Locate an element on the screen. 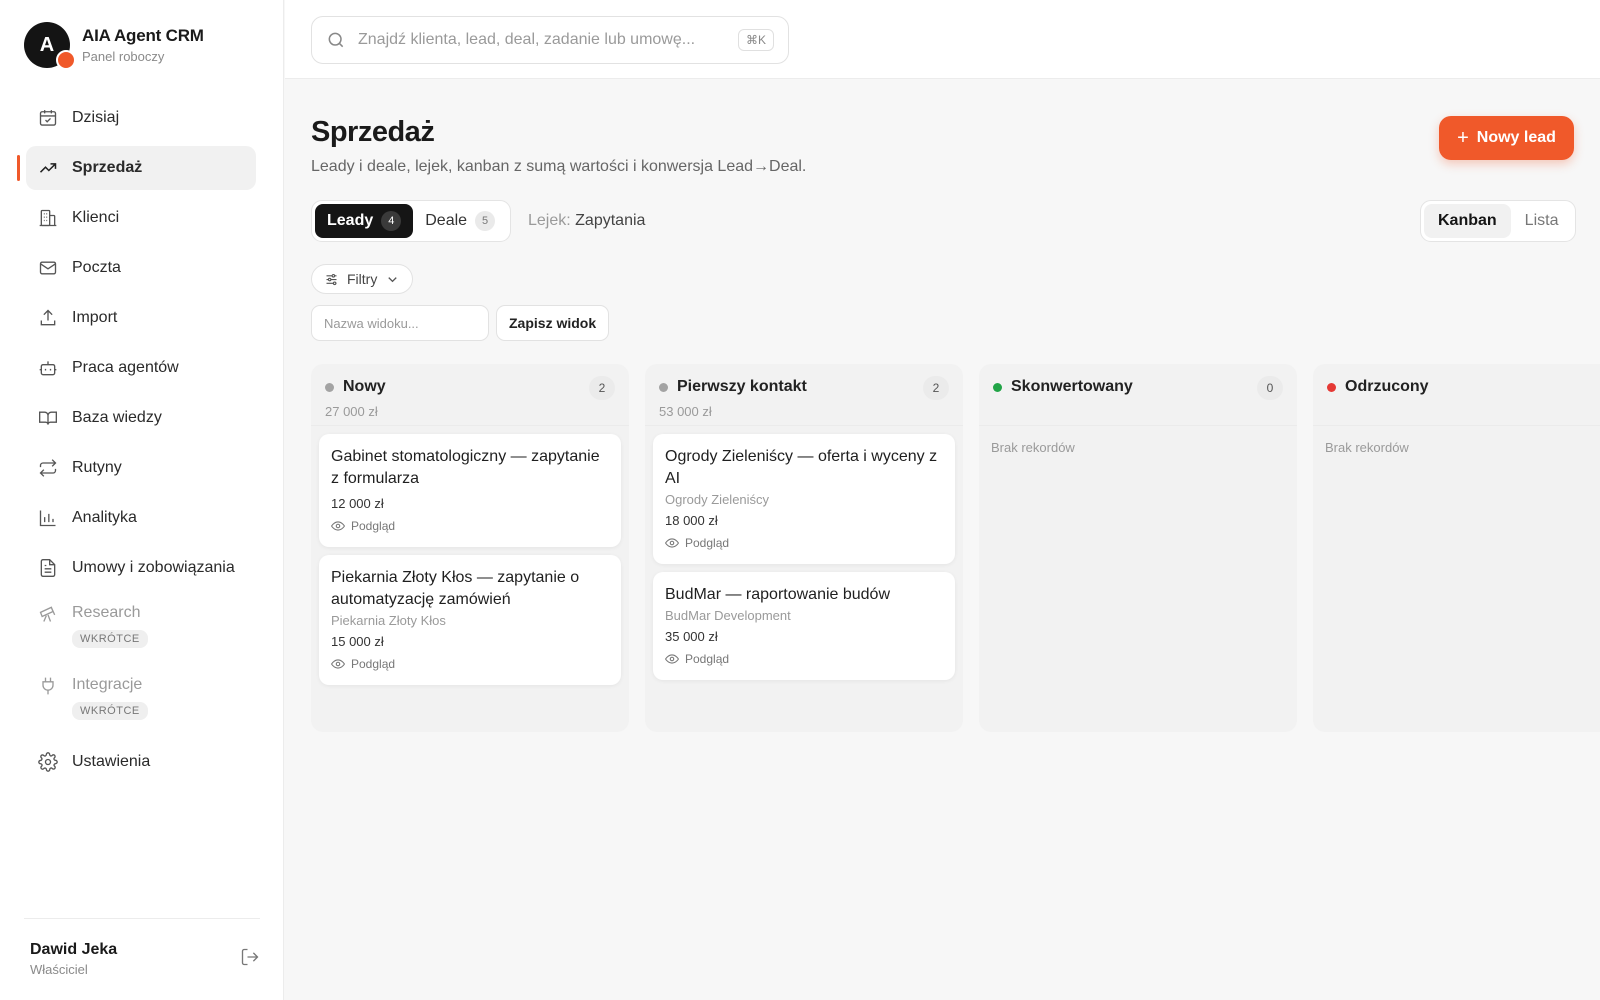 Image resolution: width=1600 pixels, height=1000 pixels. sidebar-item-research: Research WKRÓTCE is located at coordinates (141, 629).